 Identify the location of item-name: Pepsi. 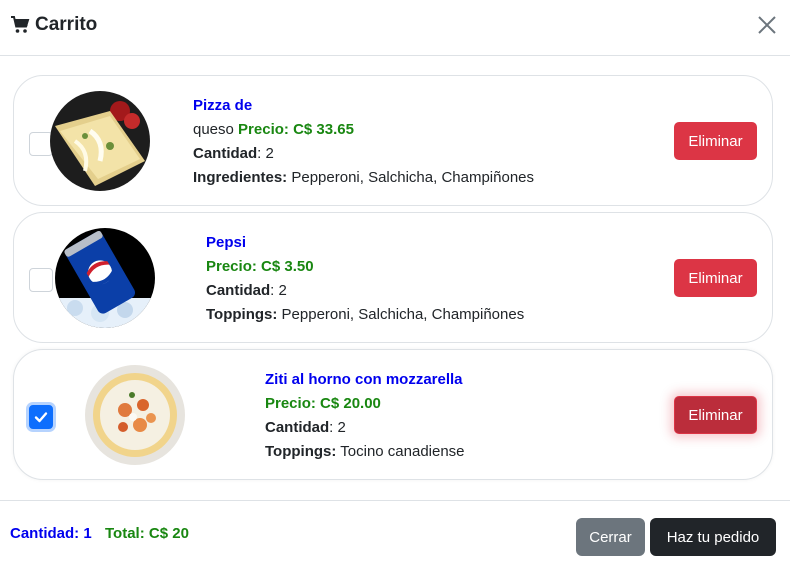
(226, 242).